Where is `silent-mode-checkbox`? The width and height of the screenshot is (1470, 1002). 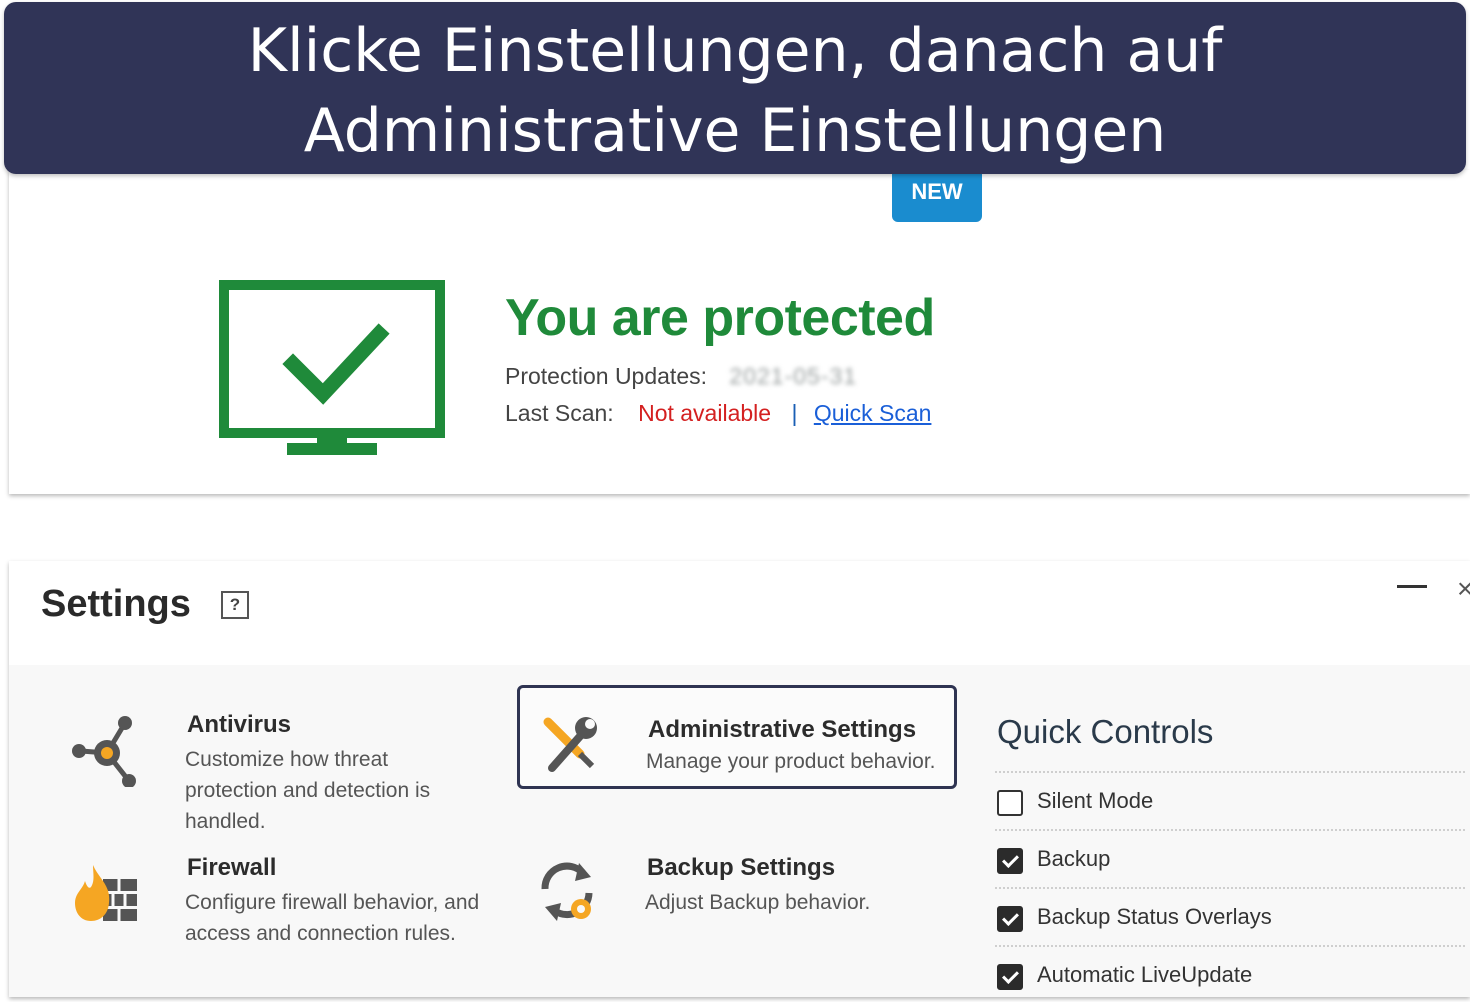 silent-mode-checkbox is located at coordinates (1010, 803).